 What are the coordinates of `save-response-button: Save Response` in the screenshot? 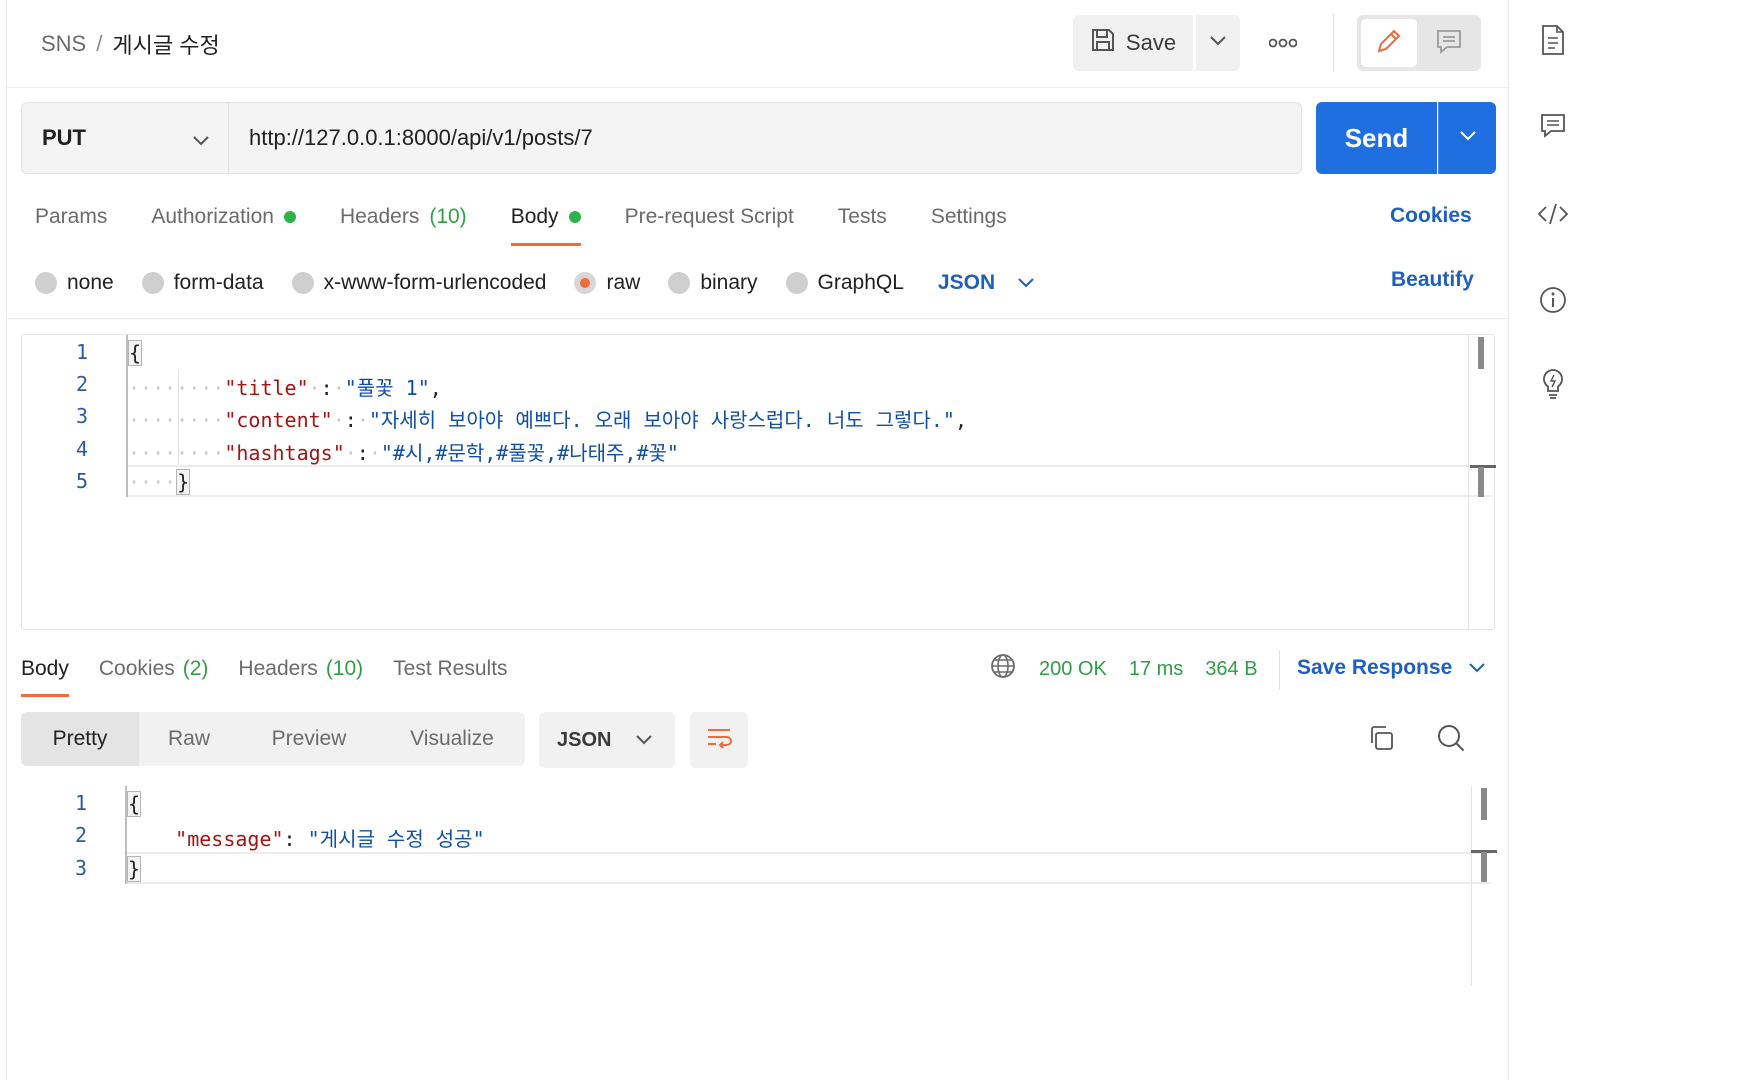 It's located at (1391, 668).